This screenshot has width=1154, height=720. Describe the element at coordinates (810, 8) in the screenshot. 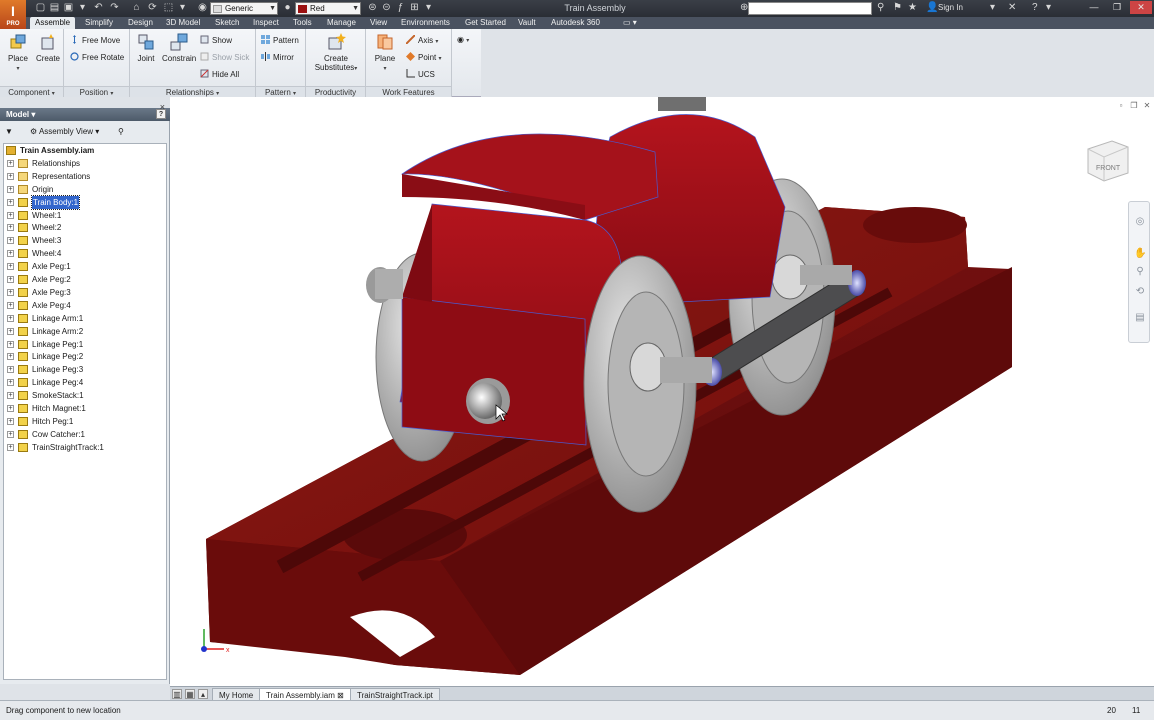

I see `help-search-input` at that location.